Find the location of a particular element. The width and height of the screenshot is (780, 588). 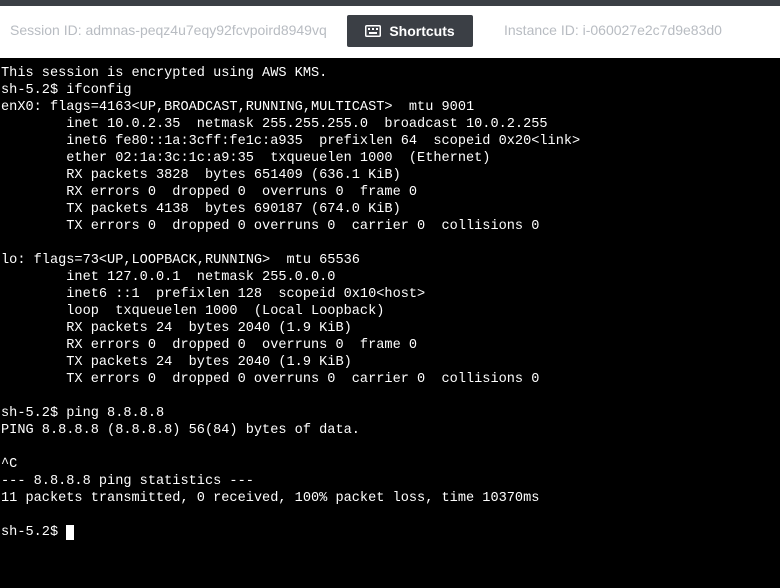

instance-id-label: Instance ID: i-060027e2c7d9e83d0 is located at coordinates (613, 30).